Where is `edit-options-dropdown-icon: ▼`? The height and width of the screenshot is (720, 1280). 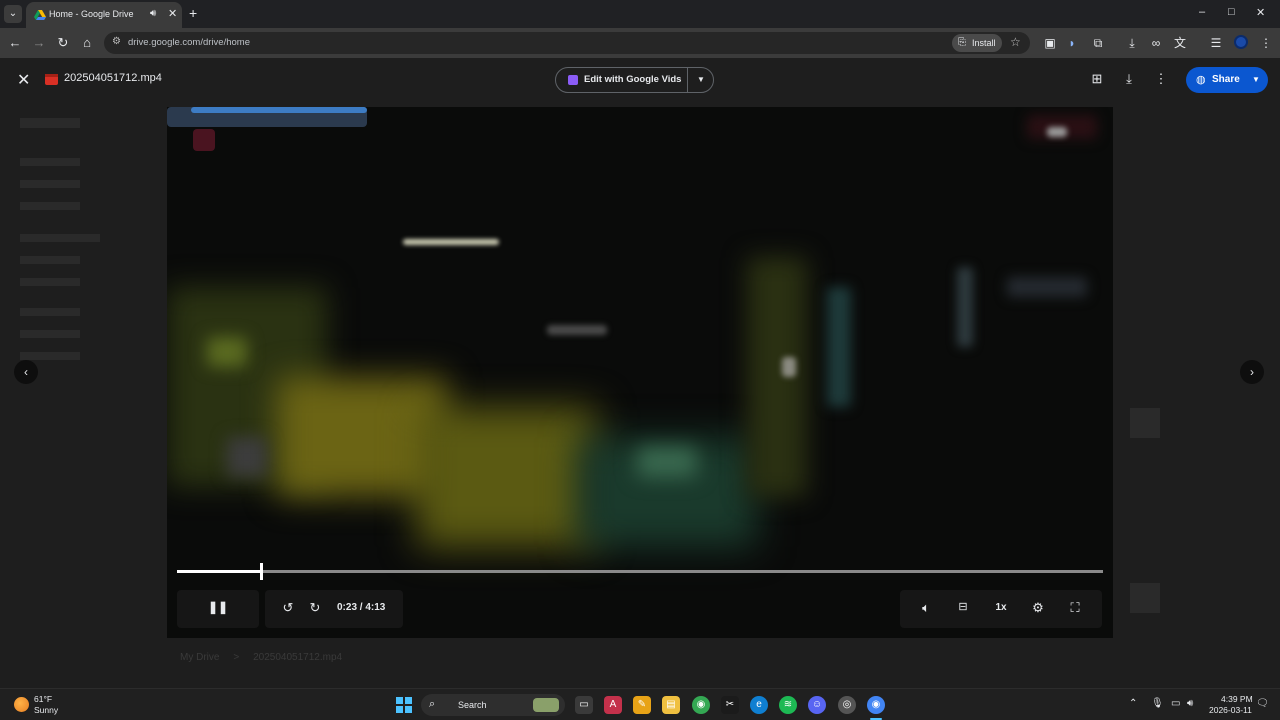
edit-options-dropdown-icon: ▼ is located at coordinates (701, 80).